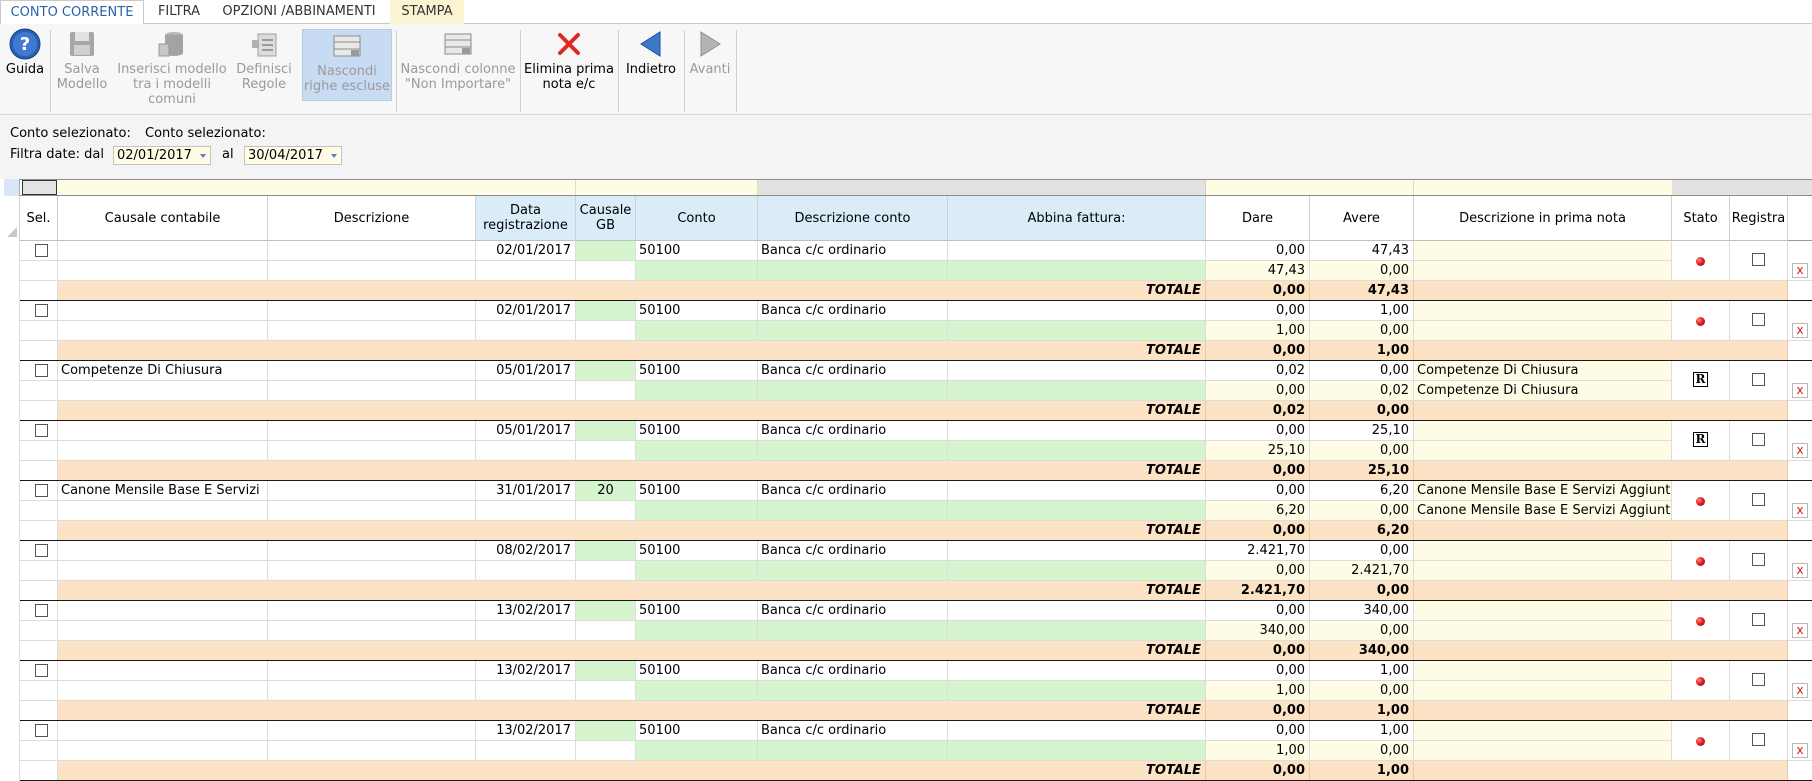 The image size is (1812, 781). Describe the element at coordinates (1543, 218) in the screenshot. I see `header-descrizione-prima-nota: Descrizione in prima nota` at that location.